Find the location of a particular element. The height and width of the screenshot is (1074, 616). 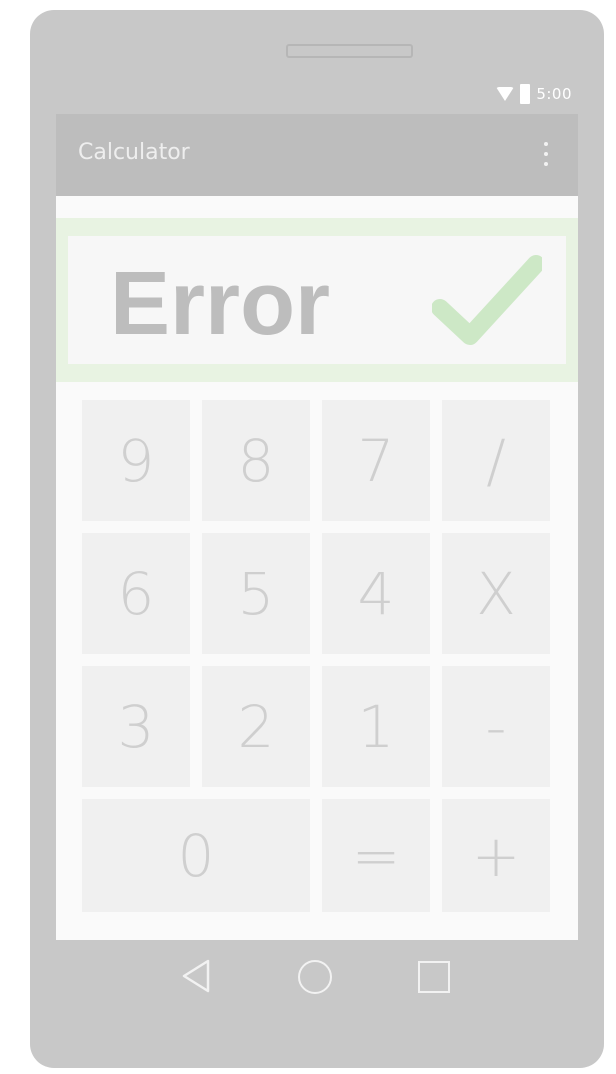

key-3: 3 is located at coordinates (136, 726).